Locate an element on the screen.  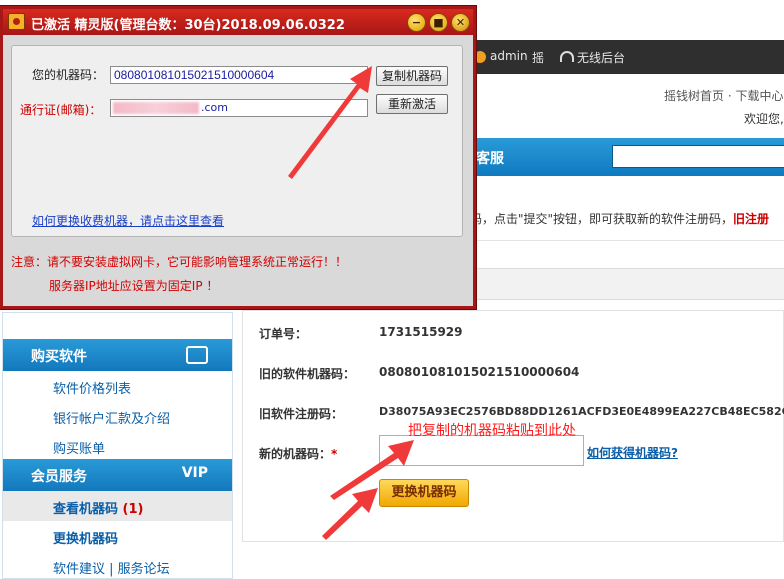
sidebar-item-label: 购买账单 is located at coordinates (79, 449).